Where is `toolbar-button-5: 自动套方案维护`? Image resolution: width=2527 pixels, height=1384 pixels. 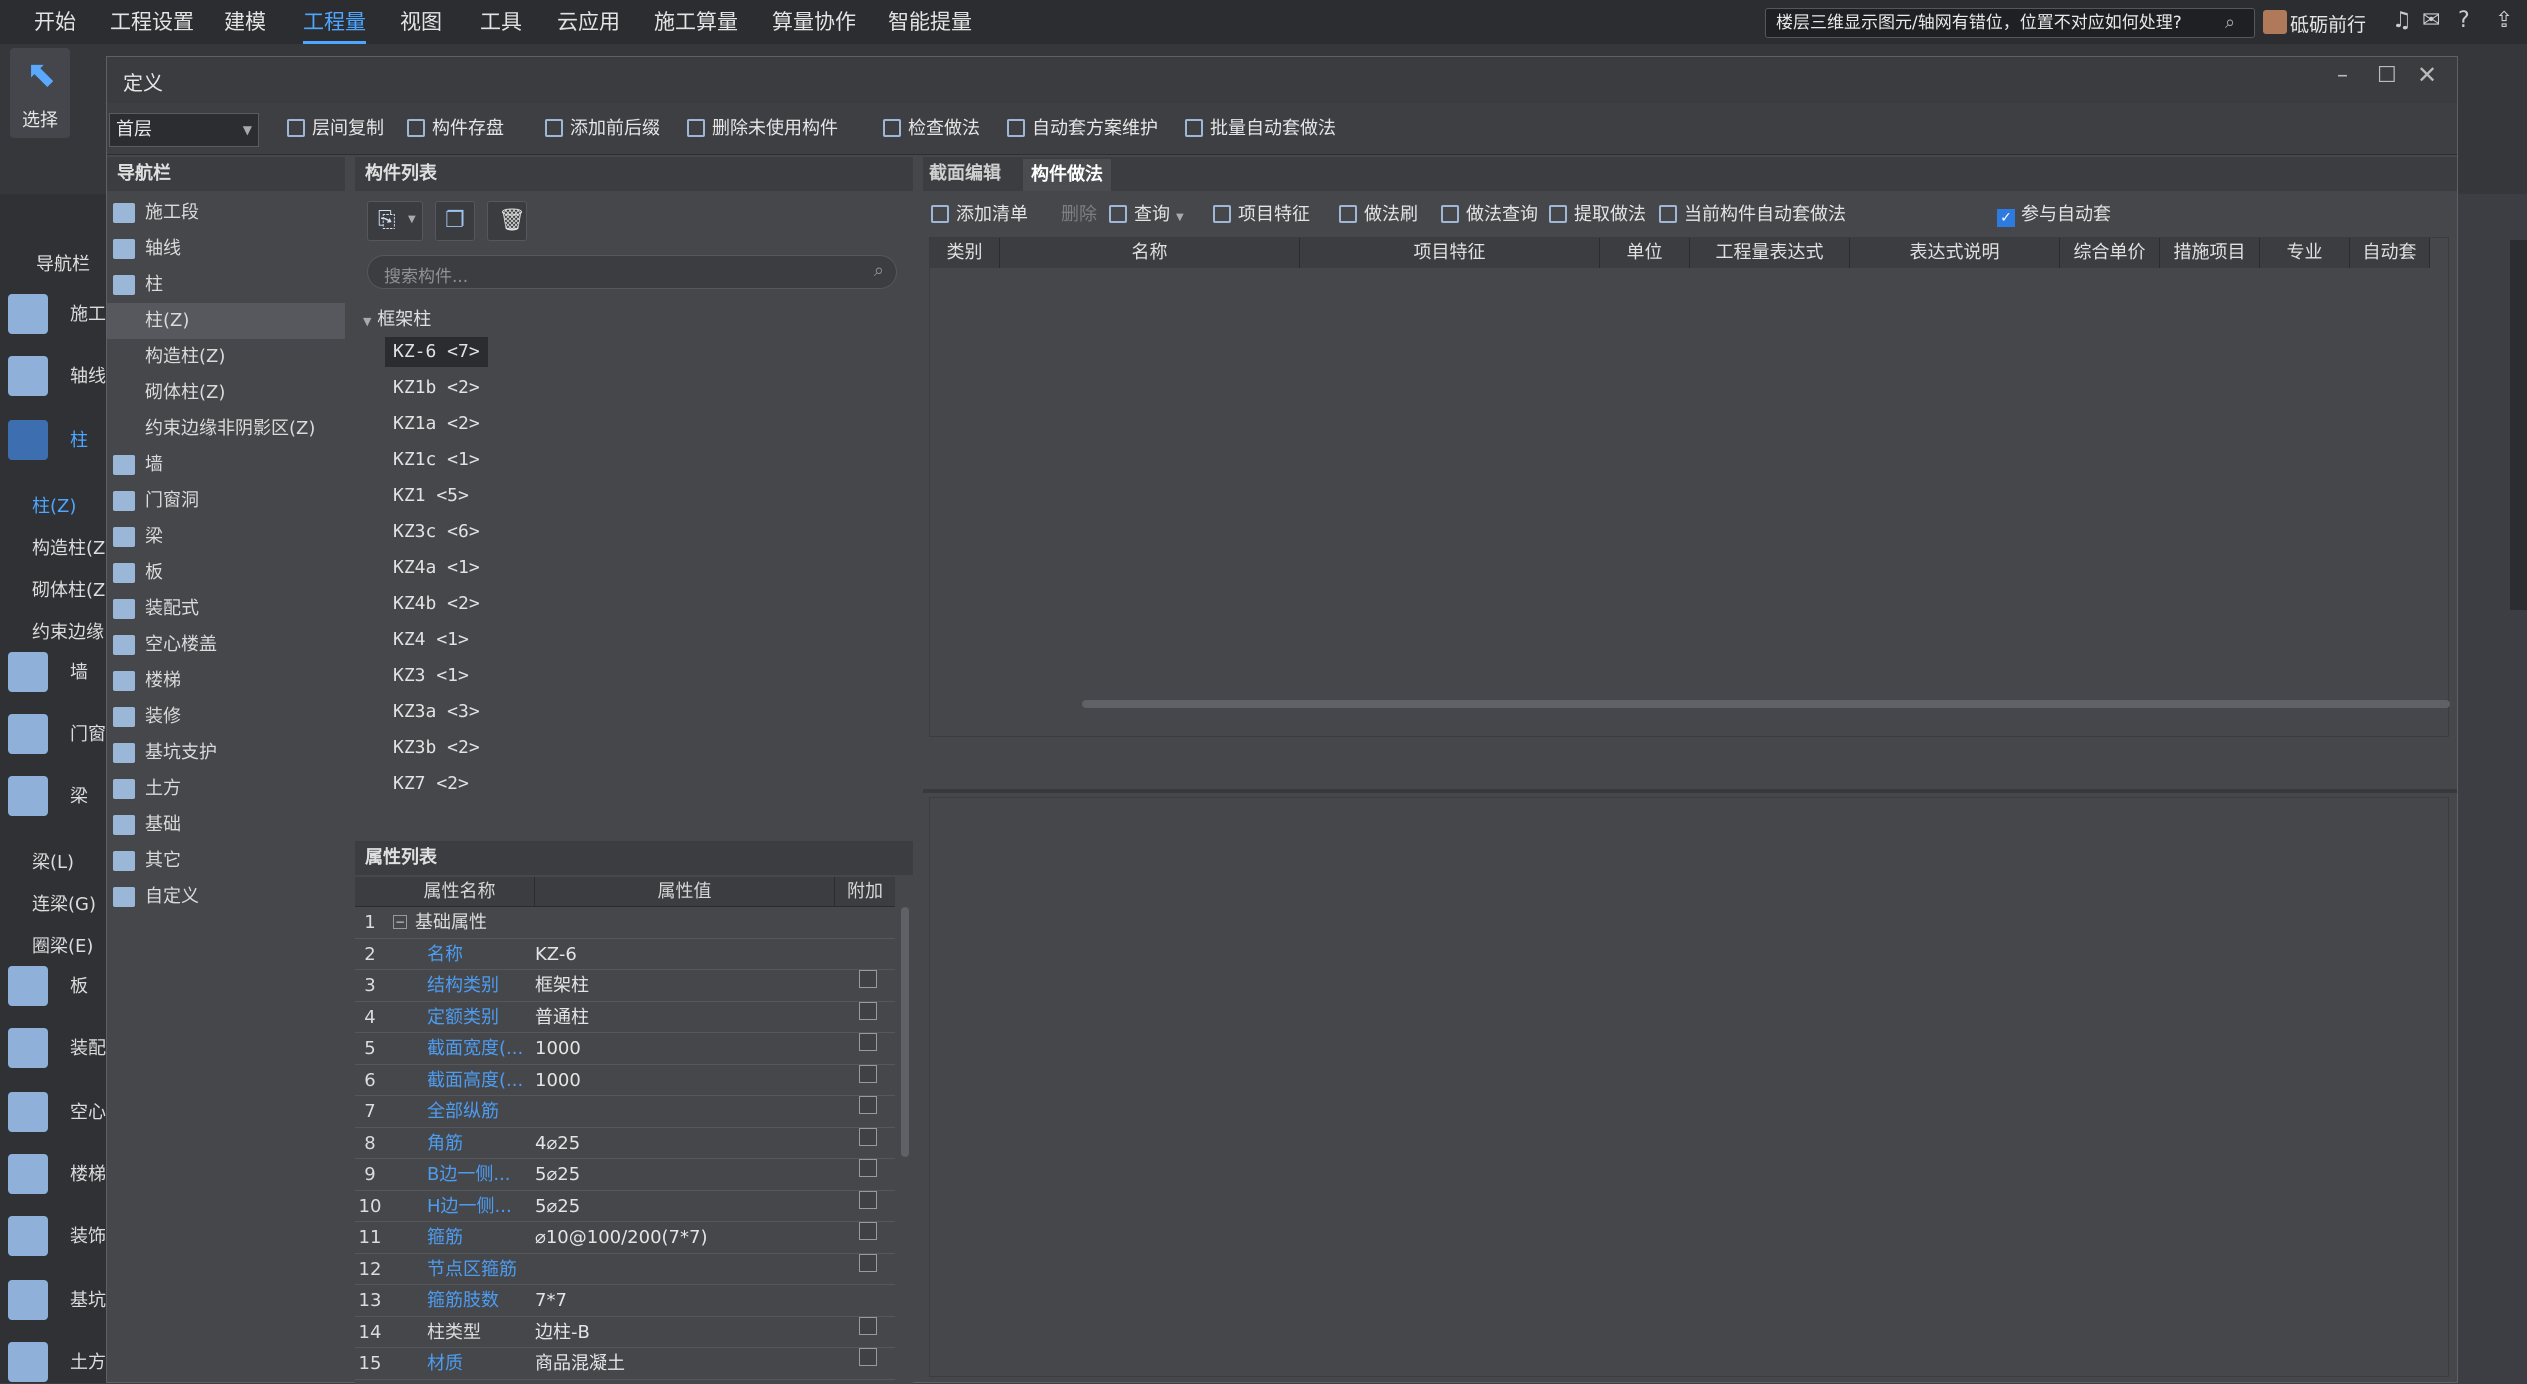
toolbar-button-5: 自动套方案维护 is located at coordinates (1082, 129).